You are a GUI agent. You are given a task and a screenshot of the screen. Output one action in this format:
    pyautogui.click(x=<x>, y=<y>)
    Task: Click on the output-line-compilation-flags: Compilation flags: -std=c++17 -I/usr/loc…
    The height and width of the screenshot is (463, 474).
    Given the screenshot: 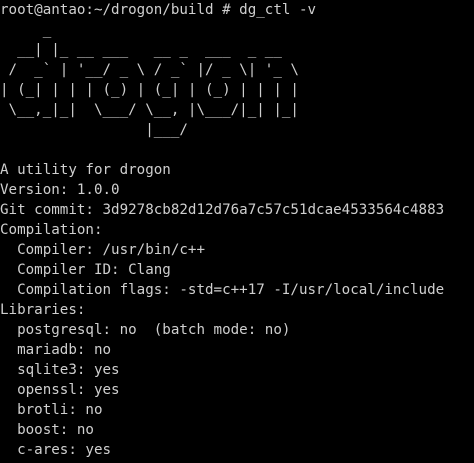 What is the action you would take?
    pyautogui.click(x=222, y=290)
    